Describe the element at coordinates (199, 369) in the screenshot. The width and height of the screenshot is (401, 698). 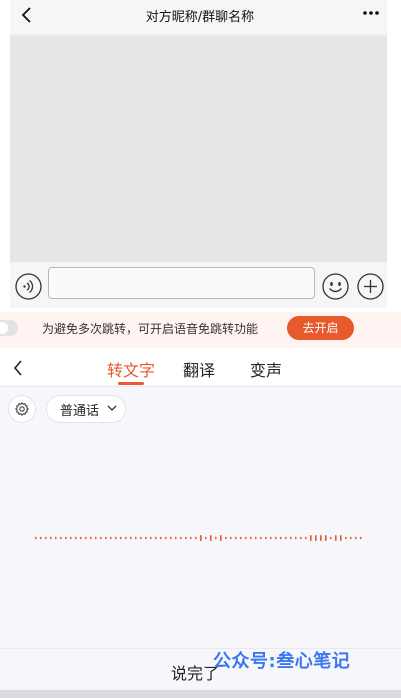
I see `tab-translate: 翻译` at that location.